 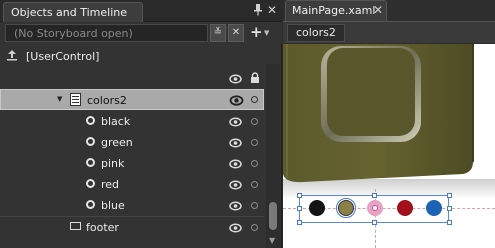 I want to click on breadcrumb: colors2, so click(x=389, y=32).